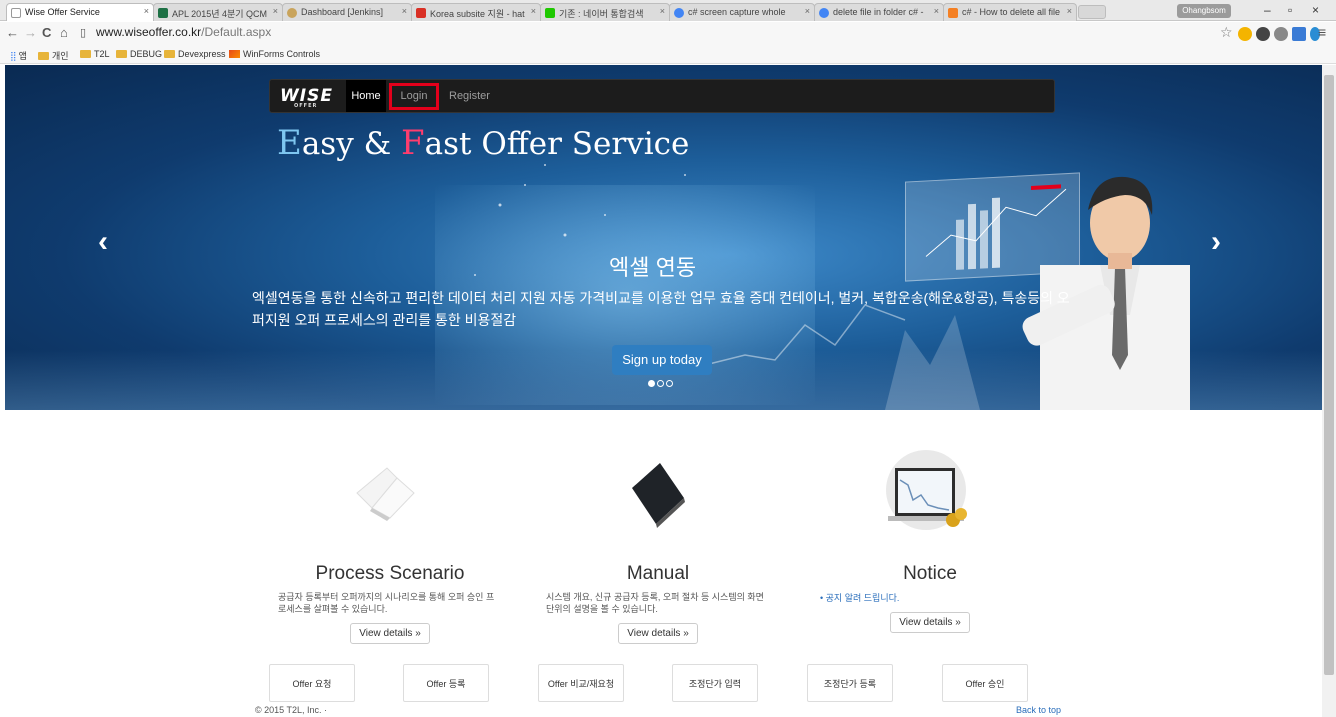 Image resolution: width=1336 pixels, height=717 pixels. What do you see at coordinates (1092, 12) in the screenshot?
I see `new-tab-button` at bounding box center [1092, 12].